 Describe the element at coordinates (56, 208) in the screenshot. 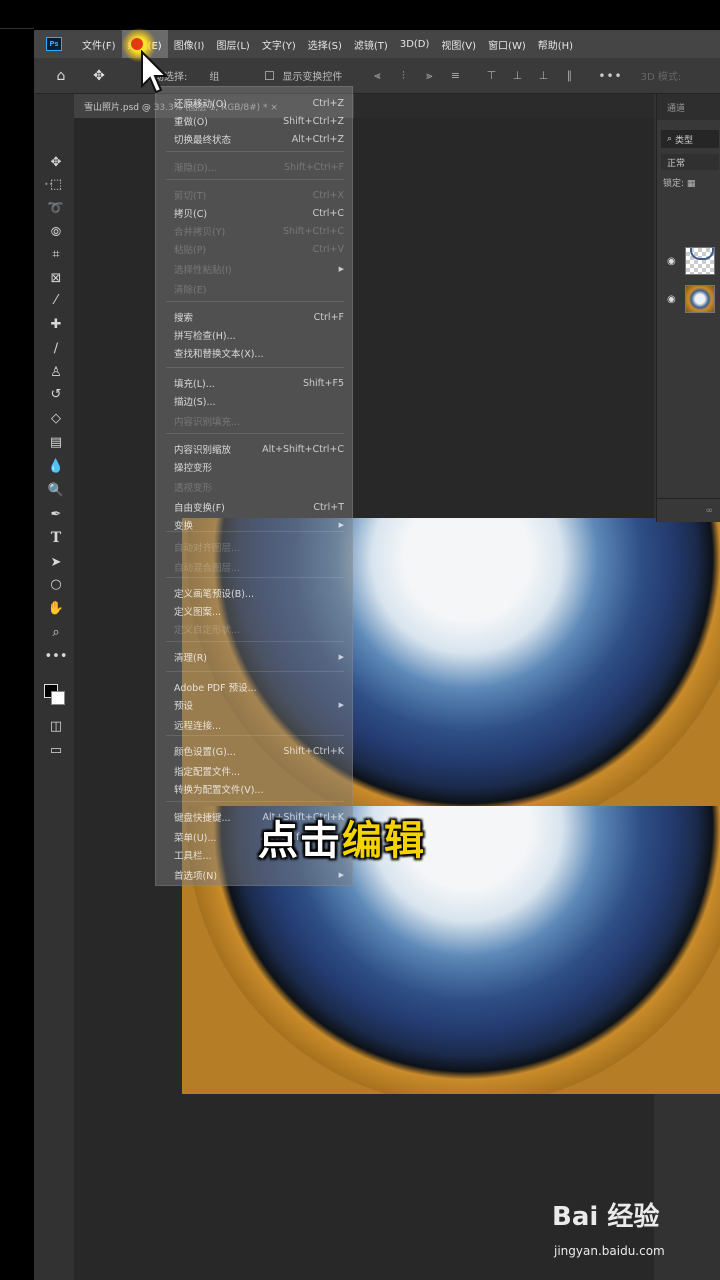

I see `lasso-icon: ➰` at that location.